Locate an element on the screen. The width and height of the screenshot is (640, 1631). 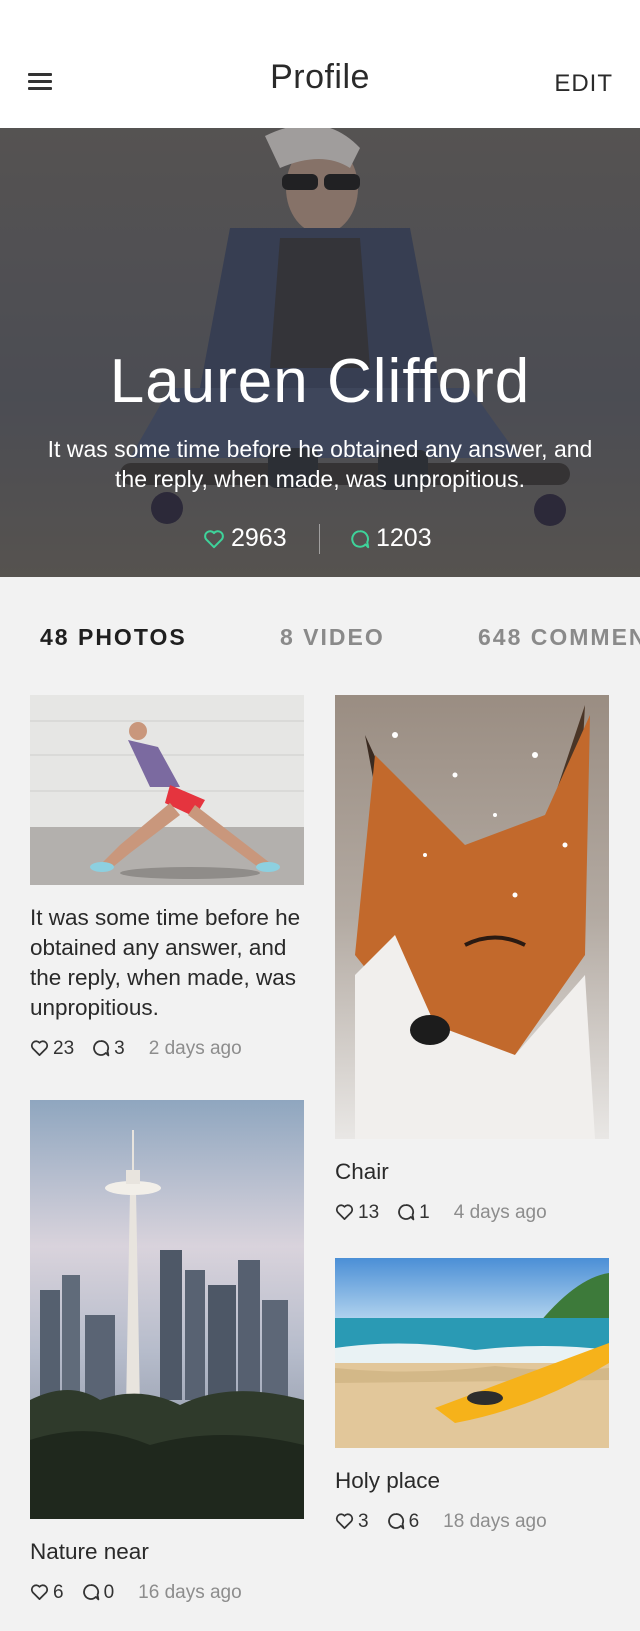
post-title: Chair is located at coordinates (472, 1172).